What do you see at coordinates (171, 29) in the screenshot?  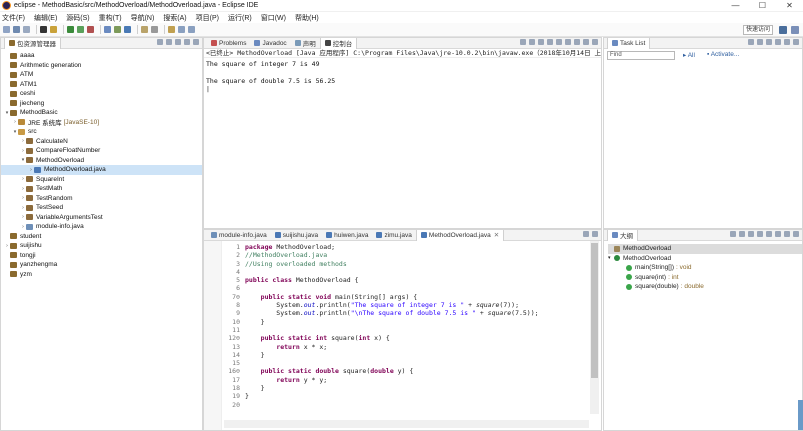 I see `annotation-icon` at bounding box center [171, 29].